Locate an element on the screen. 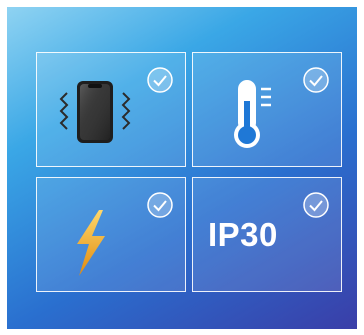 Image resolution: width=364 pixels, height=335 pixels. feature-tile-vibration is located at coordinates (111, 109).